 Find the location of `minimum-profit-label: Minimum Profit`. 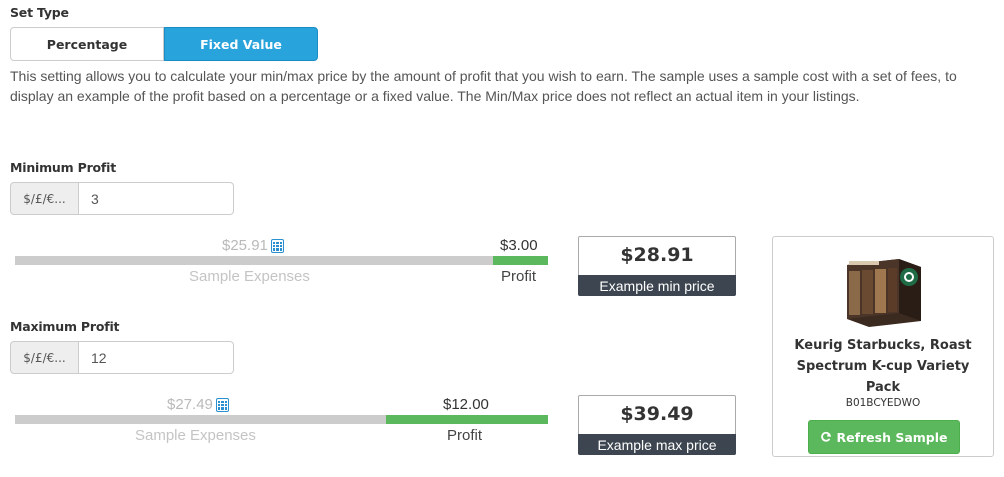

minimum-profit-label: Minimum Profit is located at coordinates (63, 167).